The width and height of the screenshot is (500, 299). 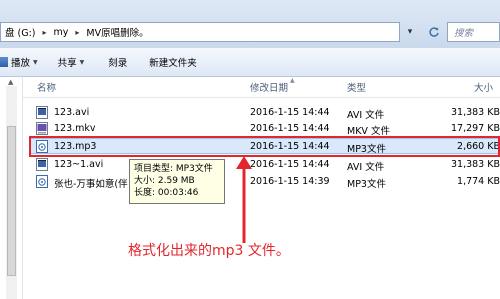 I want to click on refresh-icon, so click(x=434, y=32).